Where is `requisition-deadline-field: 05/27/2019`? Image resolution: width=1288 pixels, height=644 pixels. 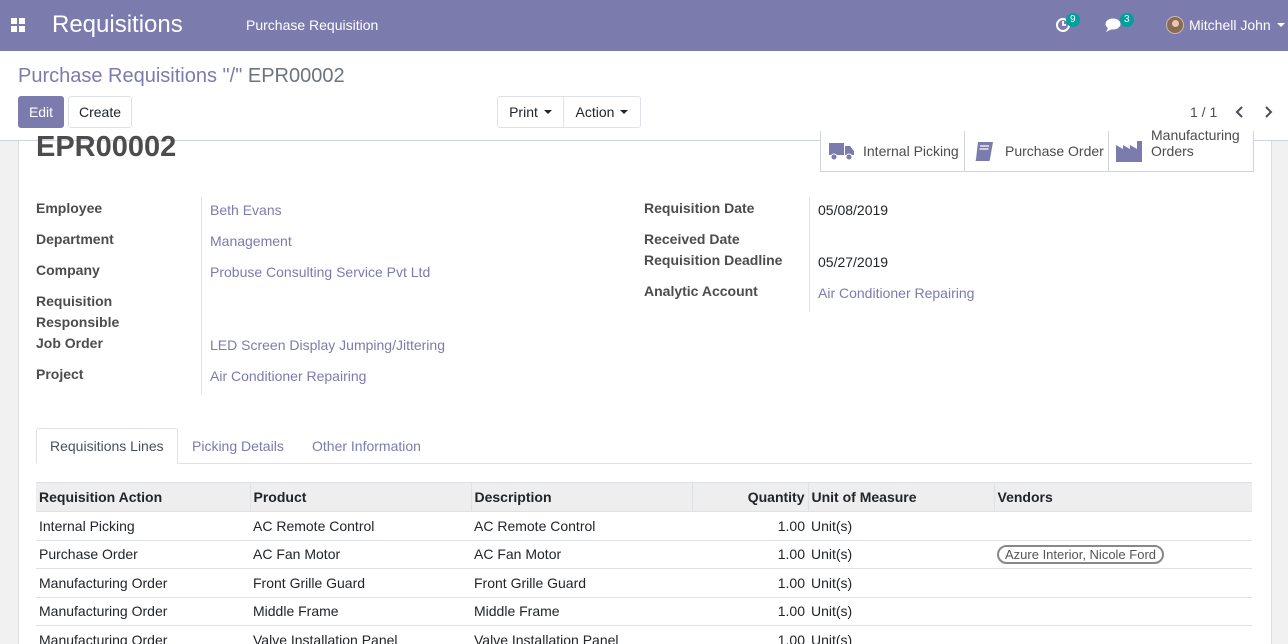
requisition-deadline-field: 05/27/2019 is located at coordinates (853, 262).